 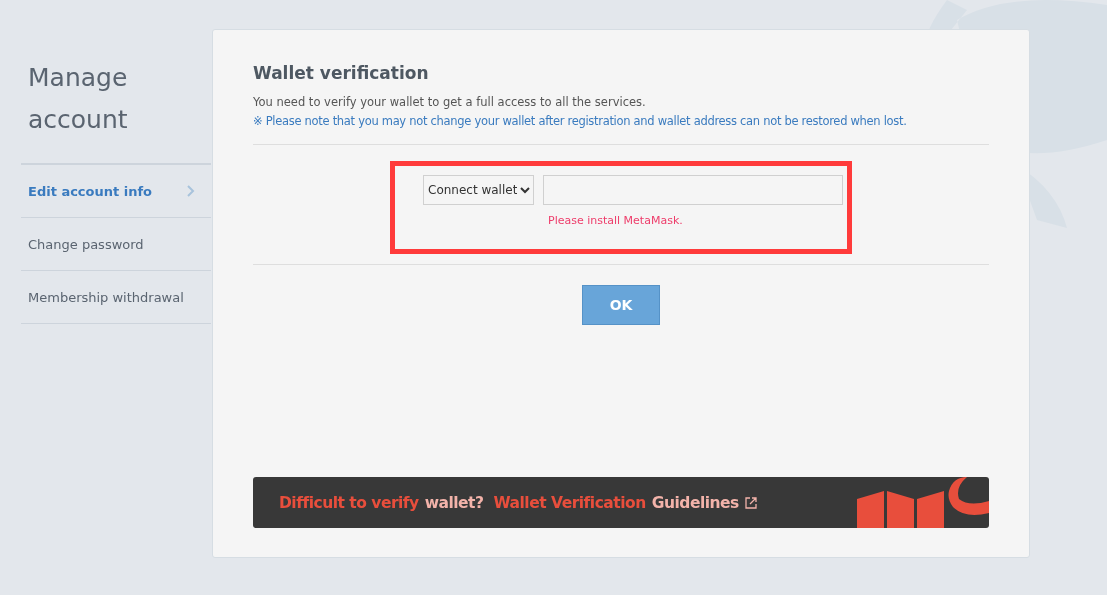 I want to click on logo-icon, so click(x=923, y=502).